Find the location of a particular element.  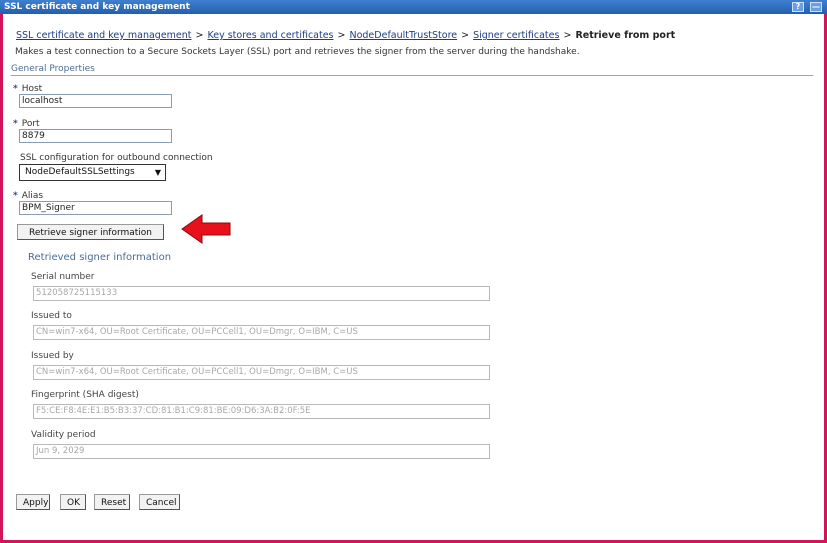

window-titlebar: SSL certificate and key management ? — is located at coordinates (413, 7).